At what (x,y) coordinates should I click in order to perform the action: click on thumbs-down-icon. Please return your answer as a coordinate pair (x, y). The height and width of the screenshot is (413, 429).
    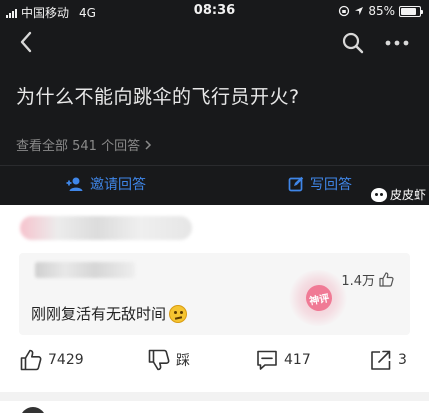
    Looking at the image, I should click on (159, 360).